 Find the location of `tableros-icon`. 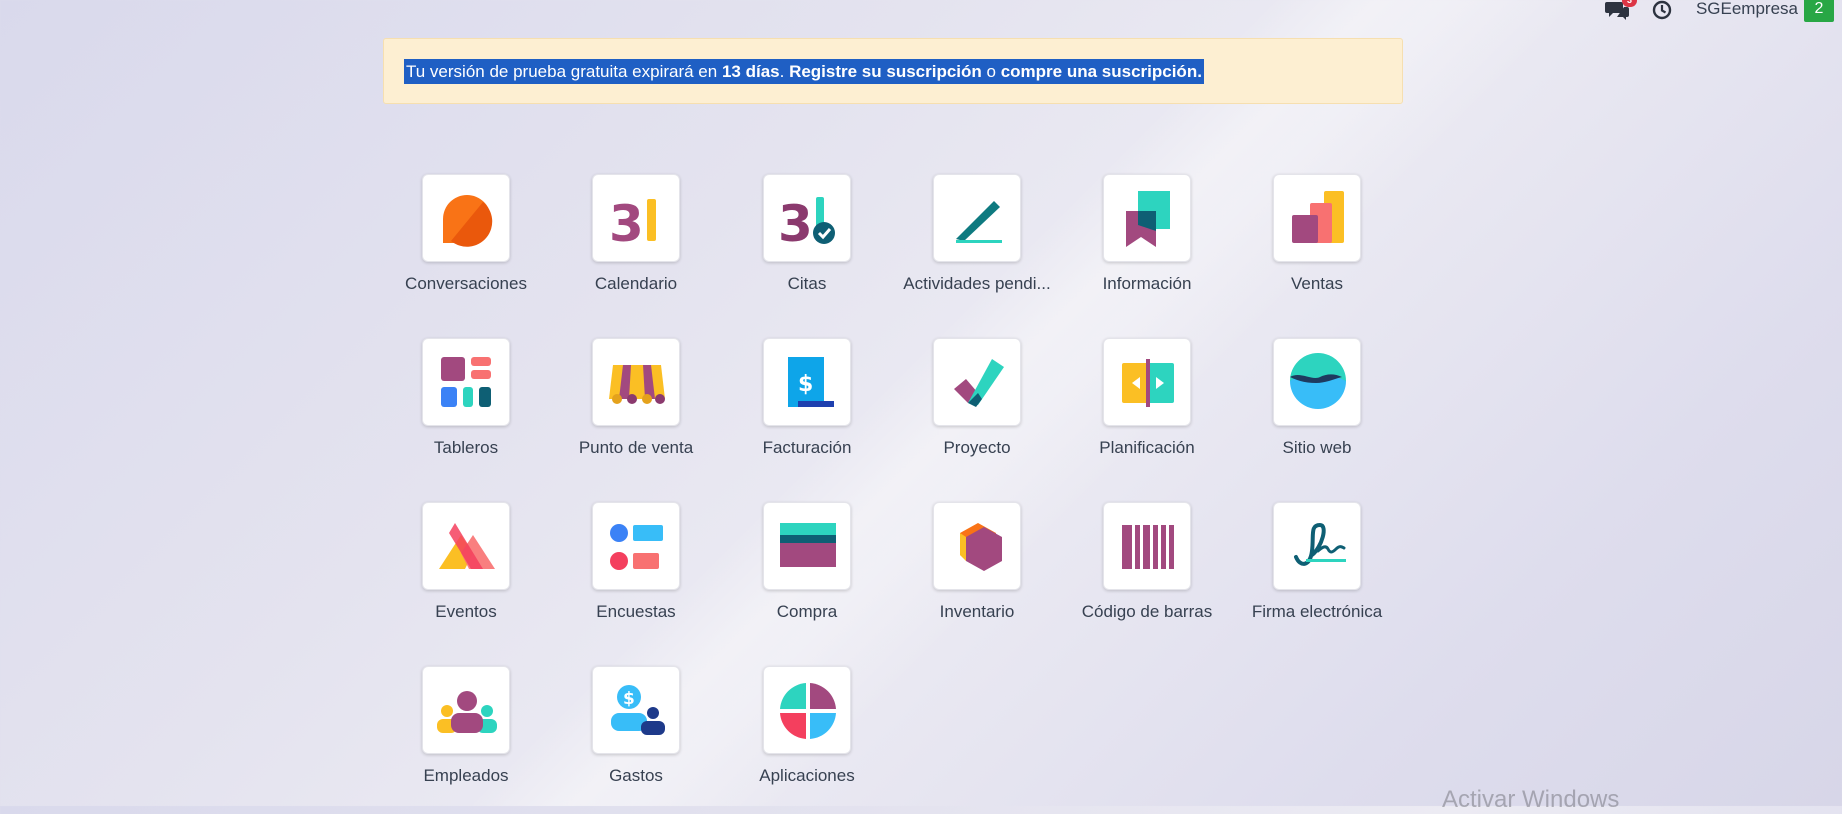

tableros-icon is located at coordinates (466, 382).